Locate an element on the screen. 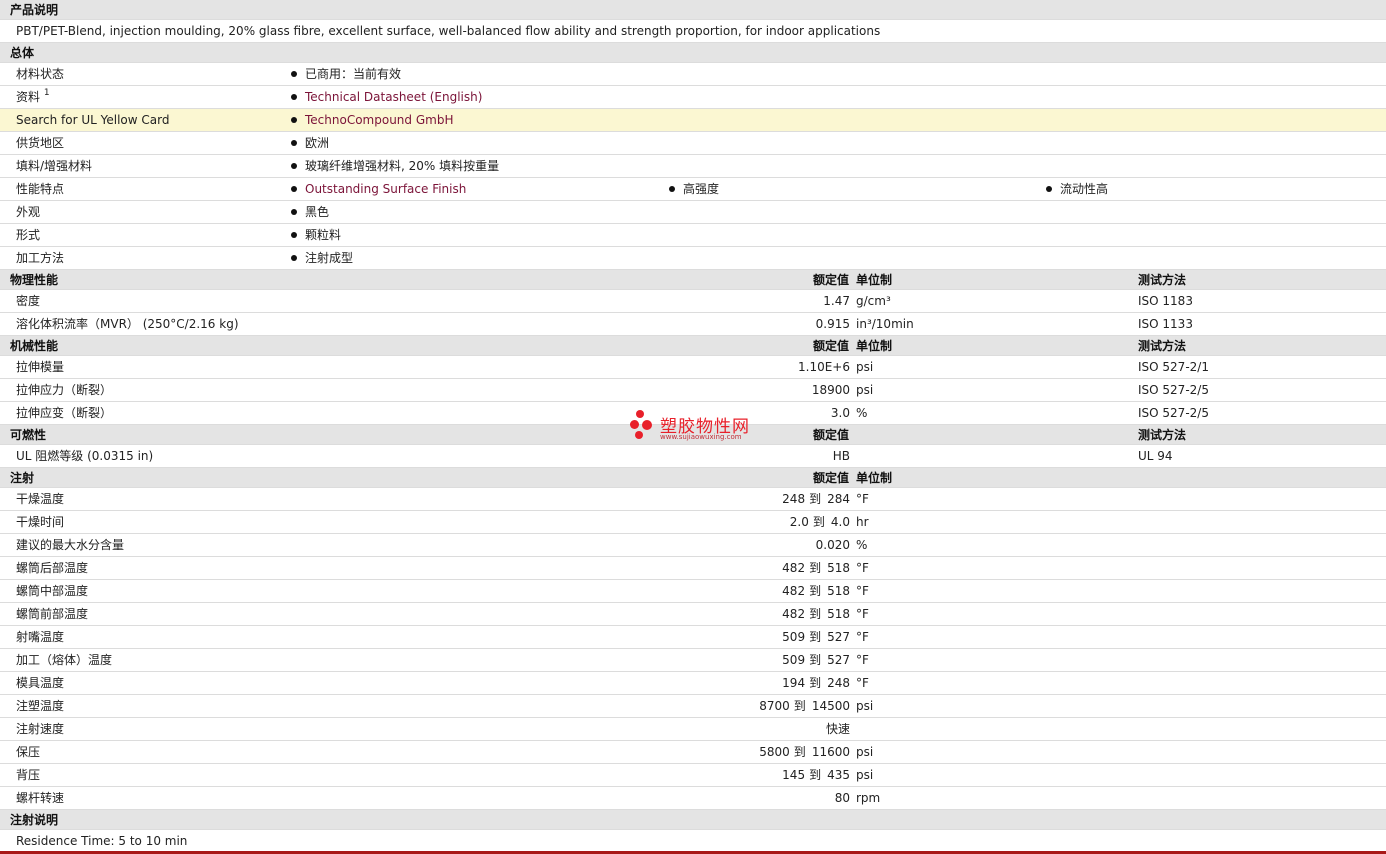  general-row-form: 形式 颗粒料 is located at coordinates (693, 235).